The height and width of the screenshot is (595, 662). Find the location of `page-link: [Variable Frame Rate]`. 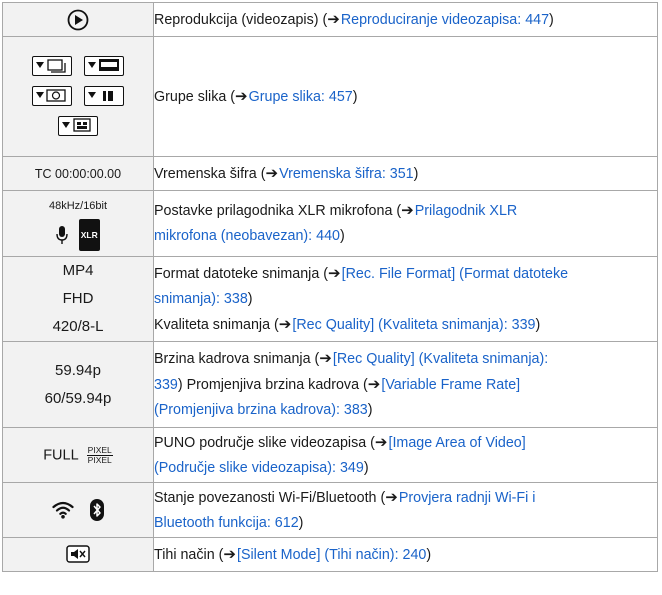

page-link: [Variable Frame Rate] is located at coordinates (450, 385).